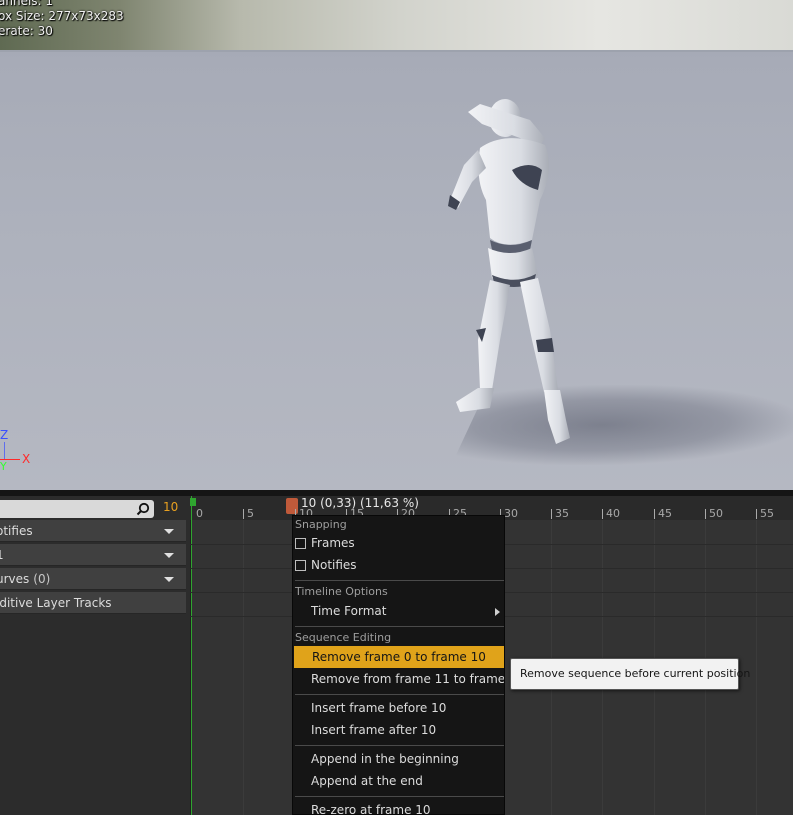  I want to click on viewport-stat-framerate: erate: 30, so click(26, 31).